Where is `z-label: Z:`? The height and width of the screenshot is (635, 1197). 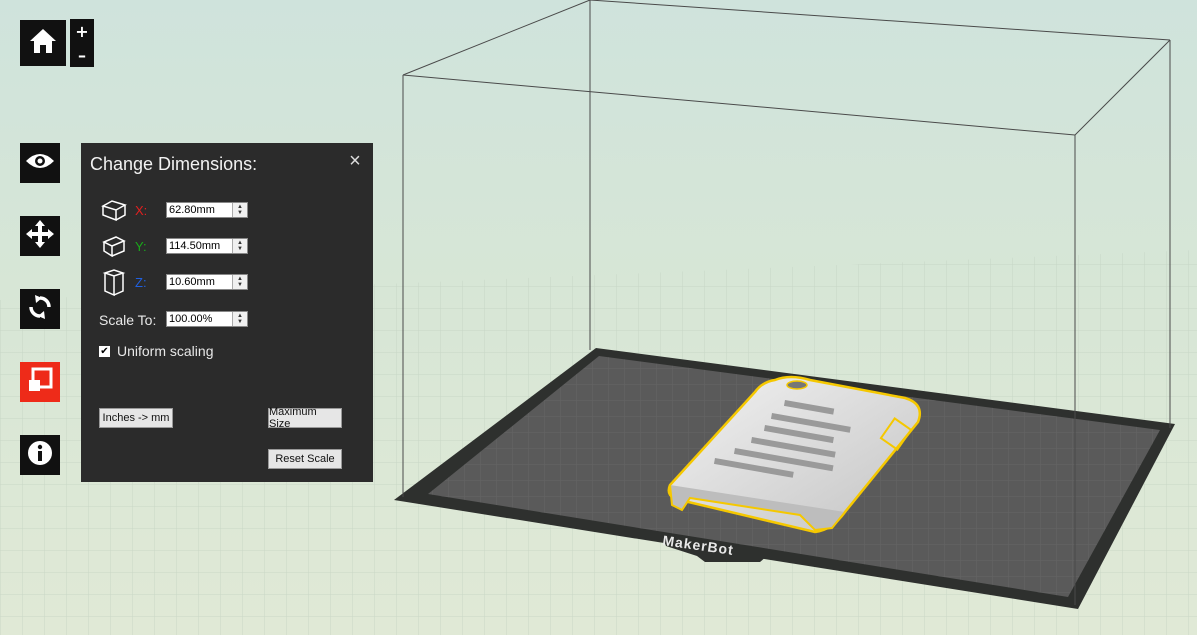 z-label: Z: is located at coordinates (141, 282).